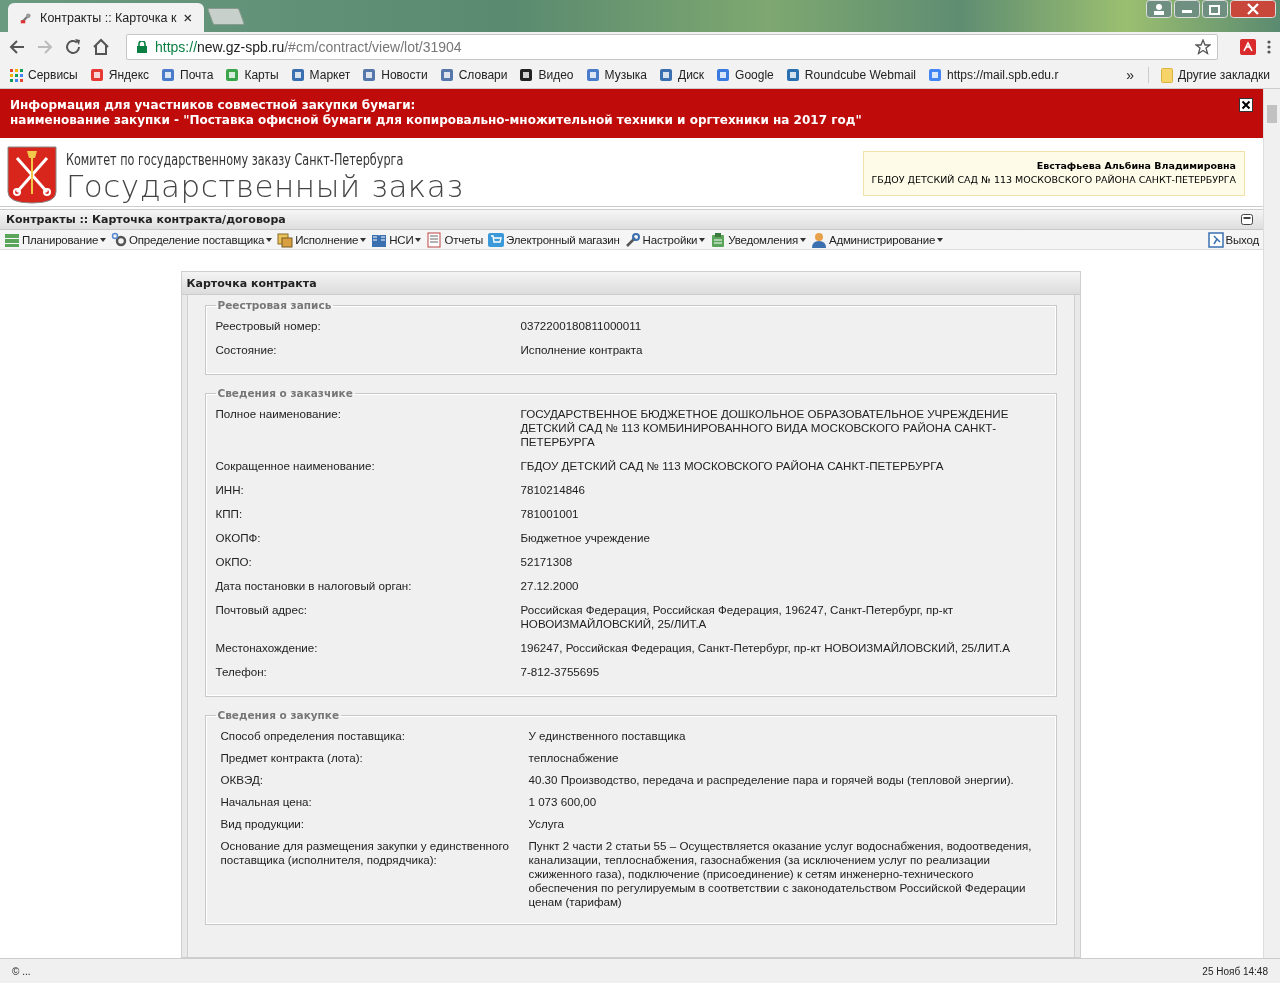  Describe the element at coordinates (16, 75) in the screenshot. I see `apps-icon` at that location.